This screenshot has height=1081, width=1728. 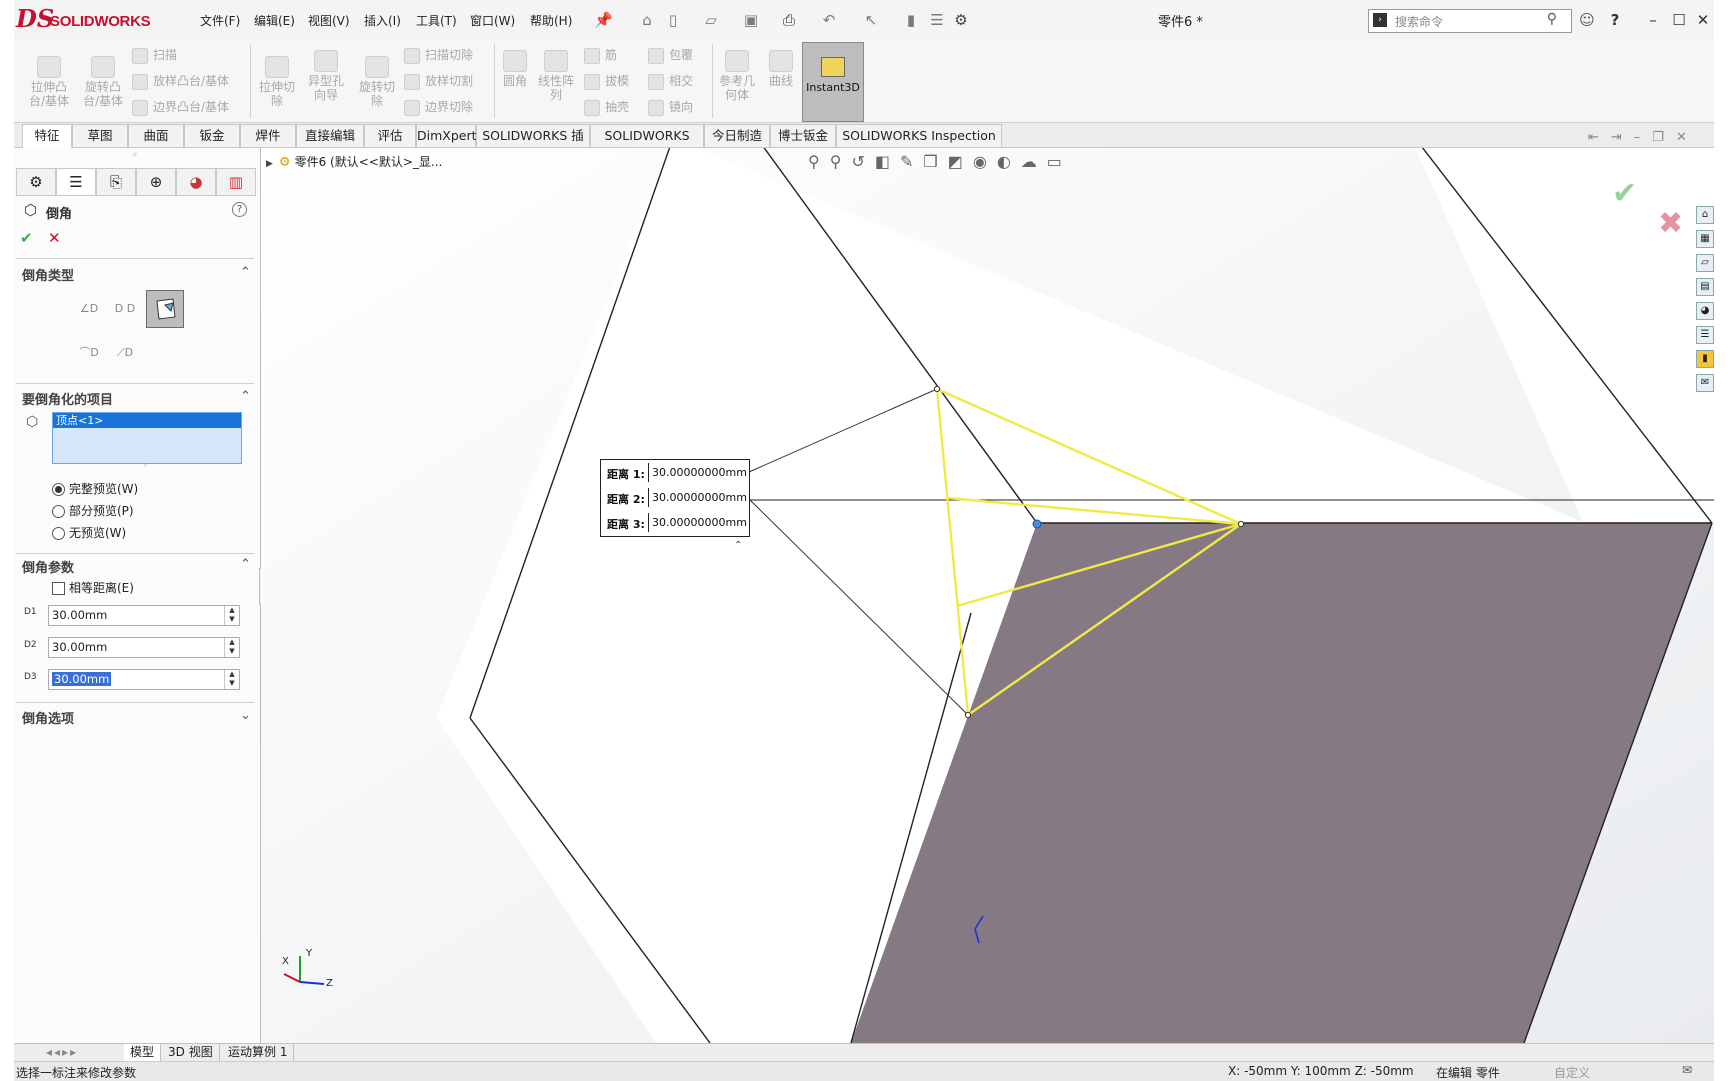 I want to click on cancel-button: ✕, so click(x=54, y=238).